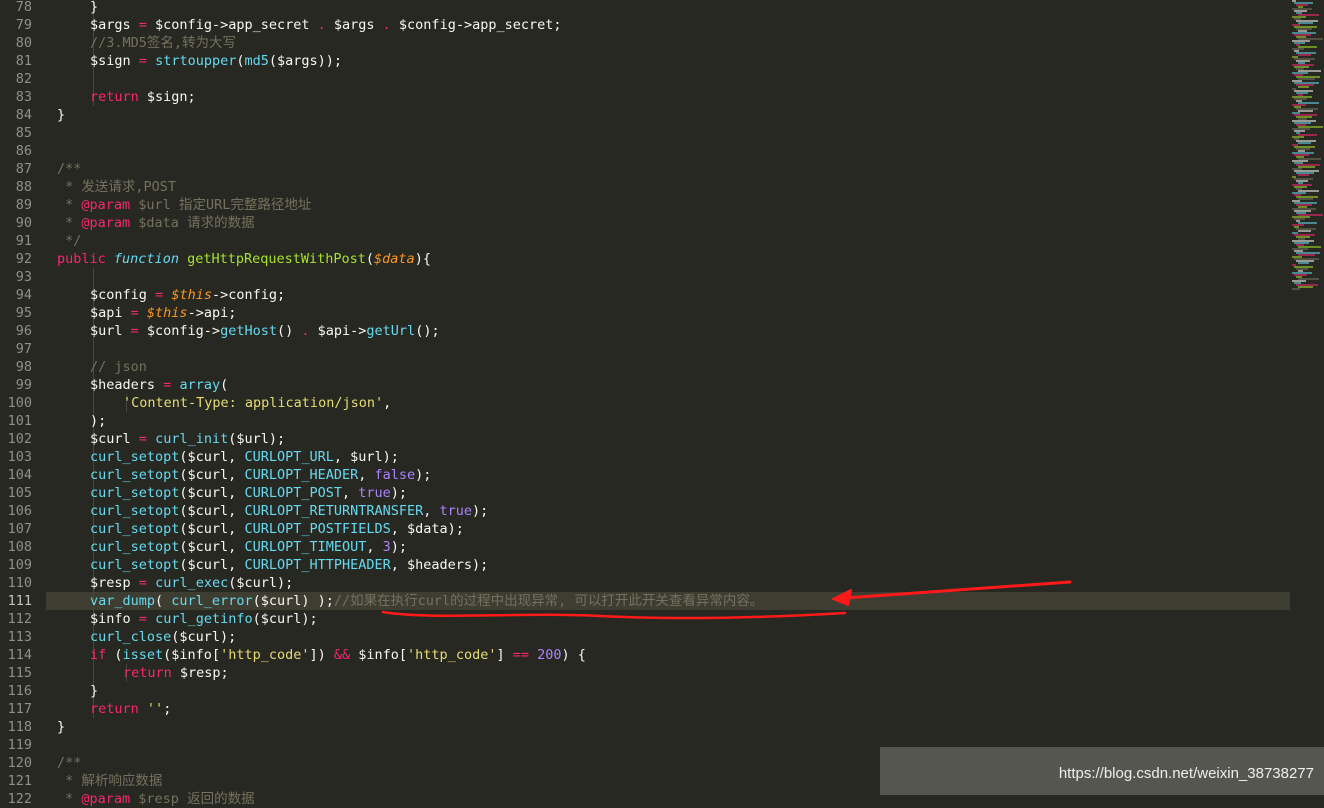  I want to click on code-line: 98 // json, so click(645, 367).